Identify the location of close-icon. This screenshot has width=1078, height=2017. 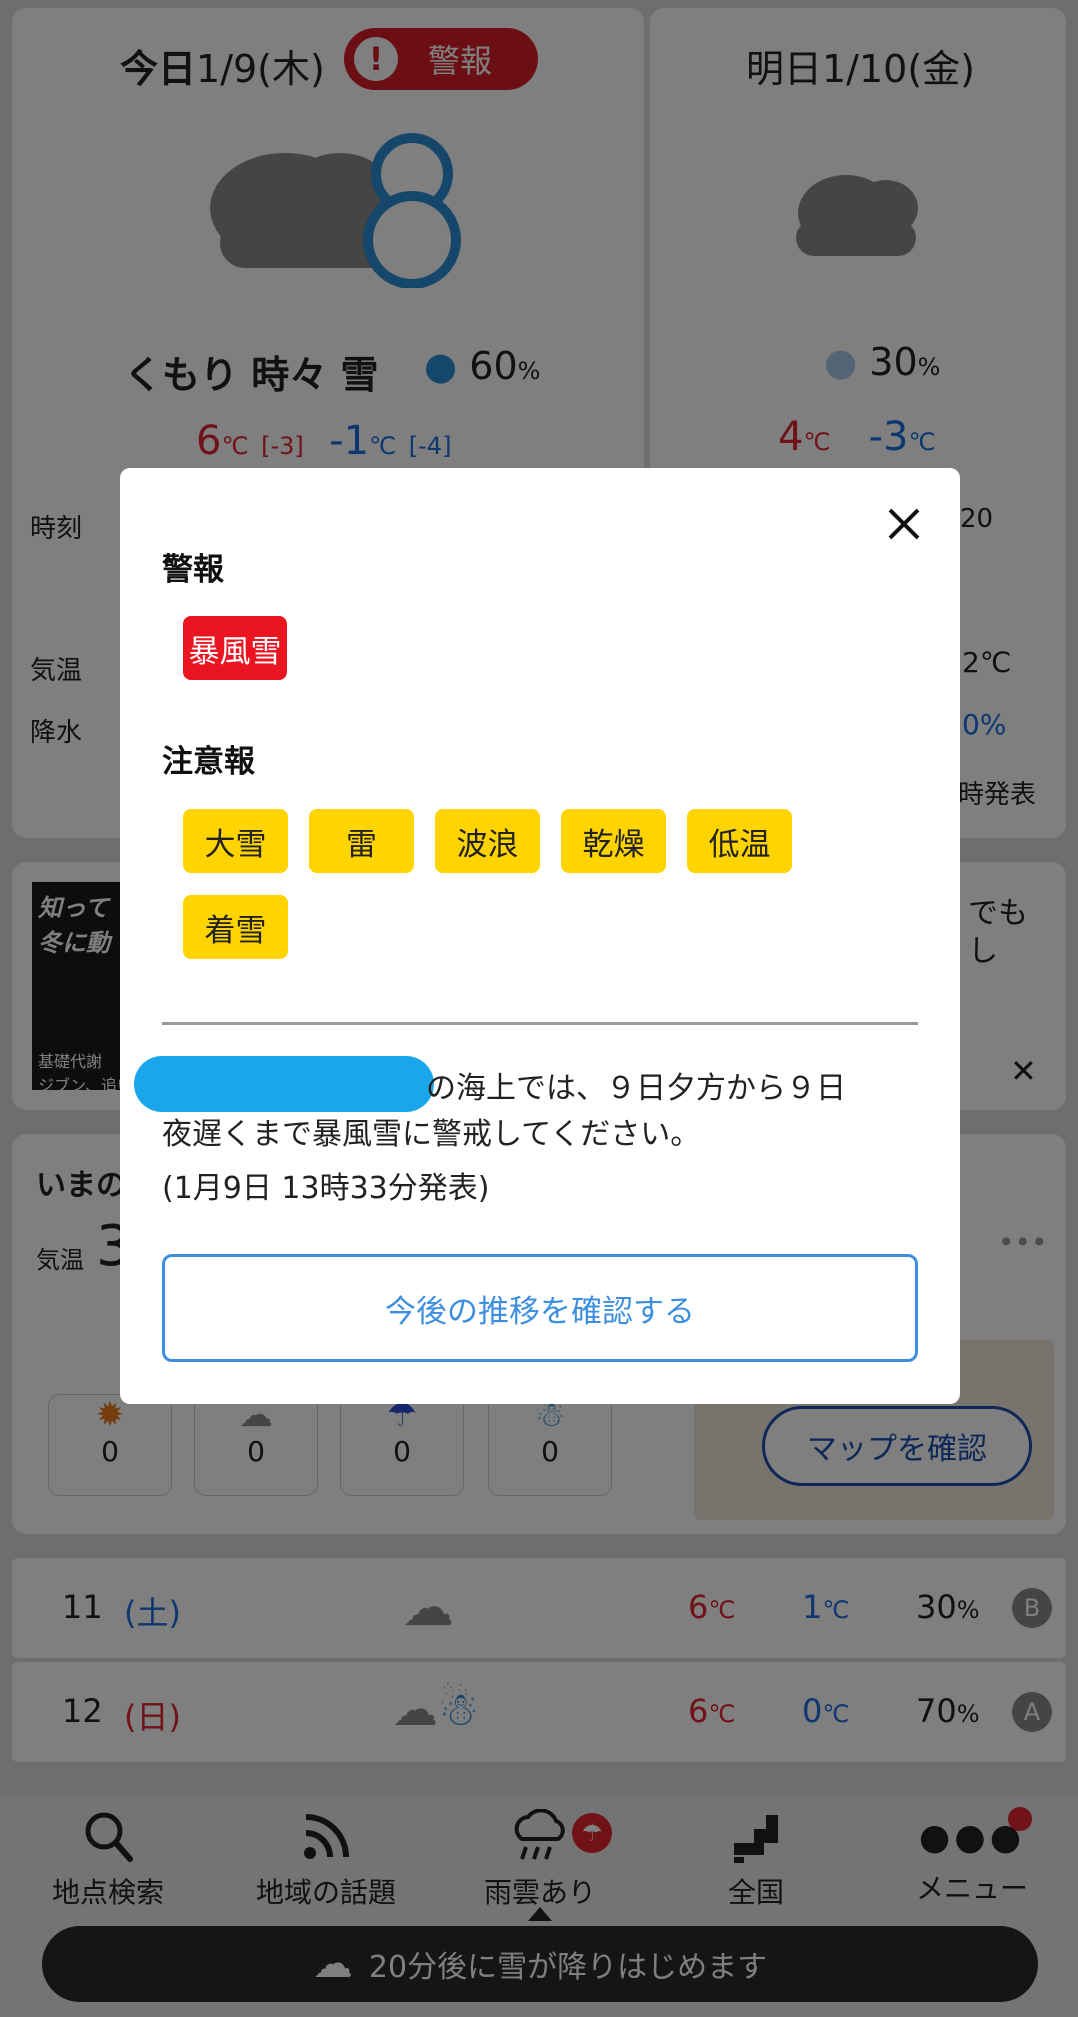
(904, 524).